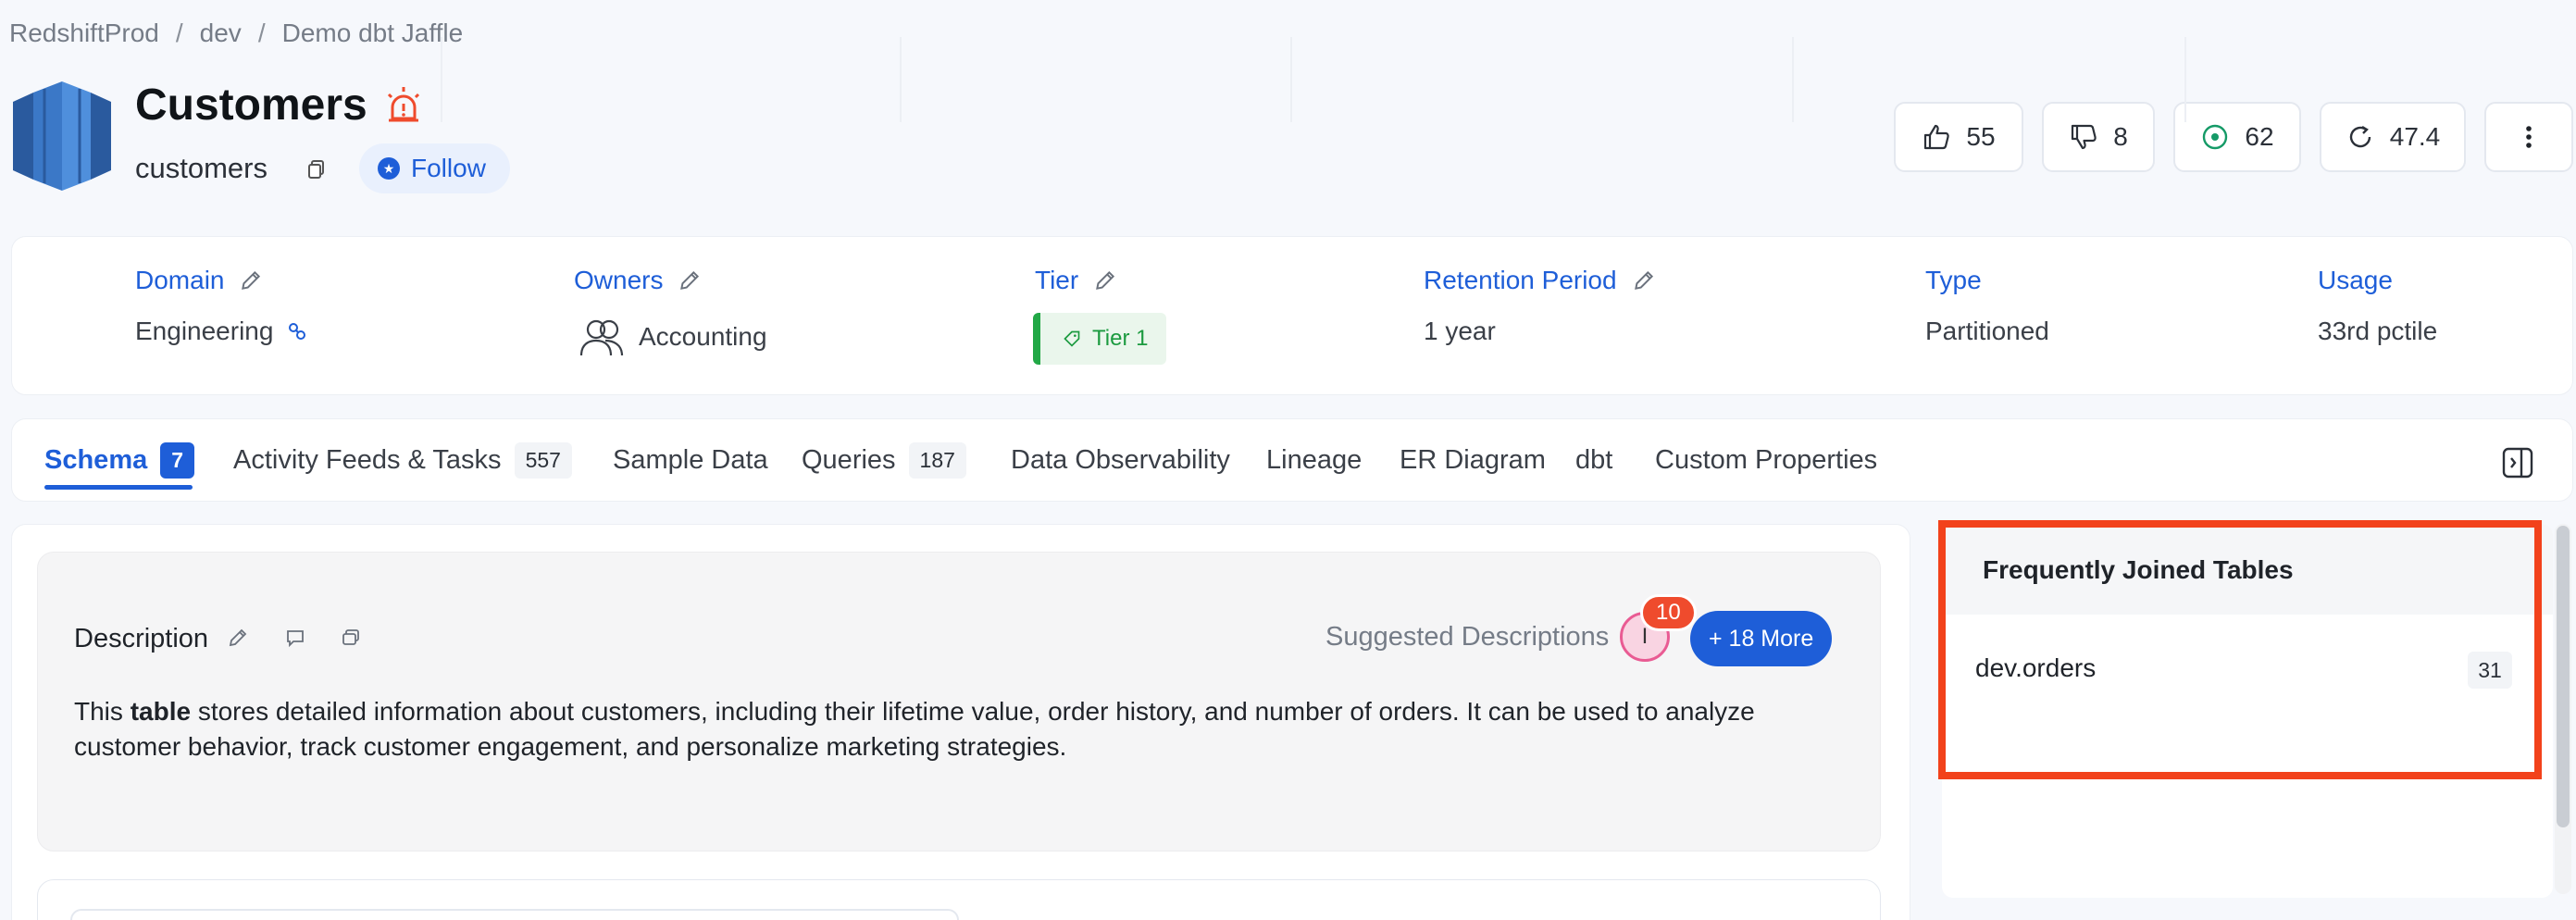  I want to click on alert-siren-icon, so click(403, 105).